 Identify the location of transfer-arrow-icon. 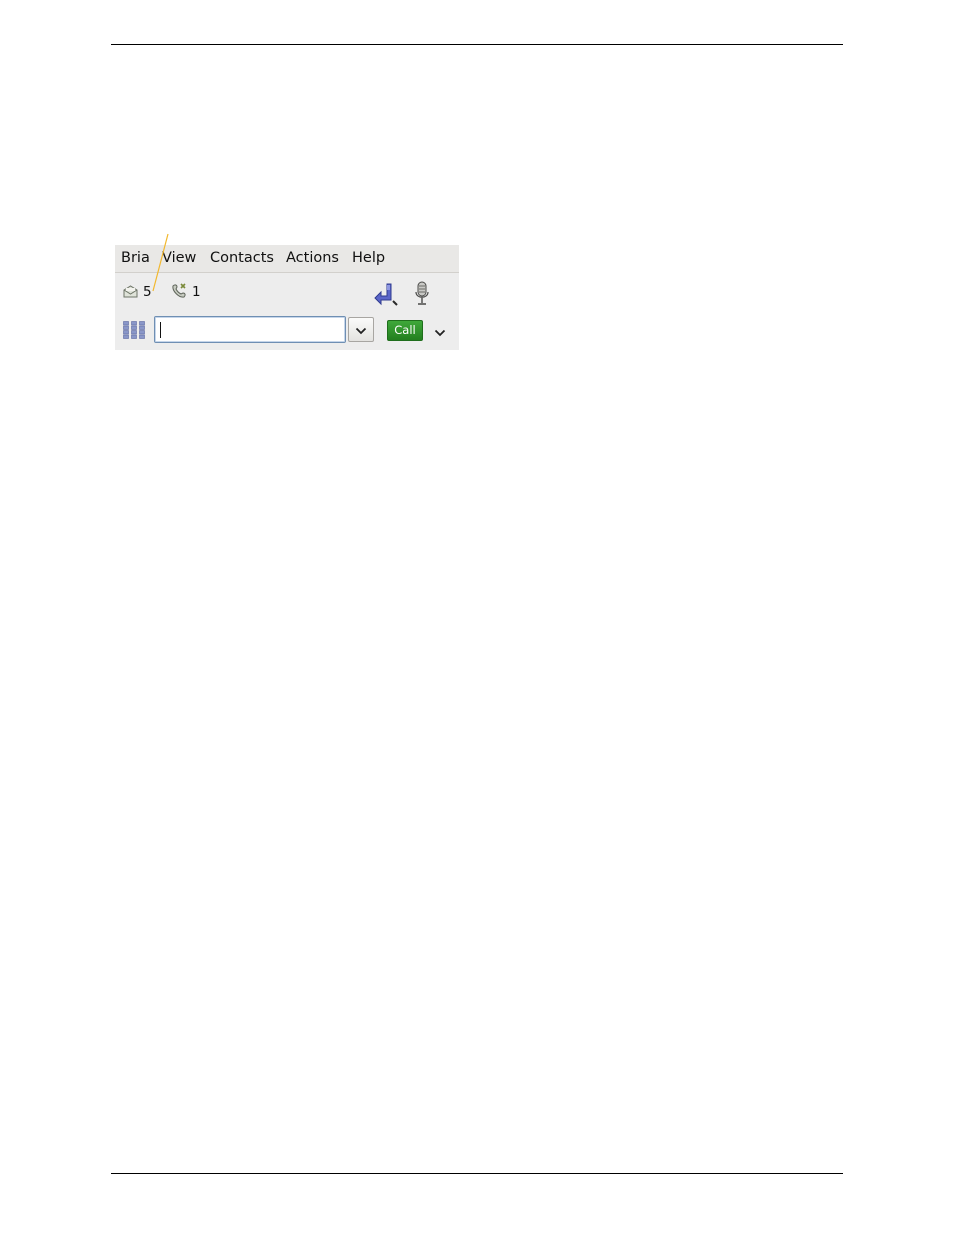
(386, 296).